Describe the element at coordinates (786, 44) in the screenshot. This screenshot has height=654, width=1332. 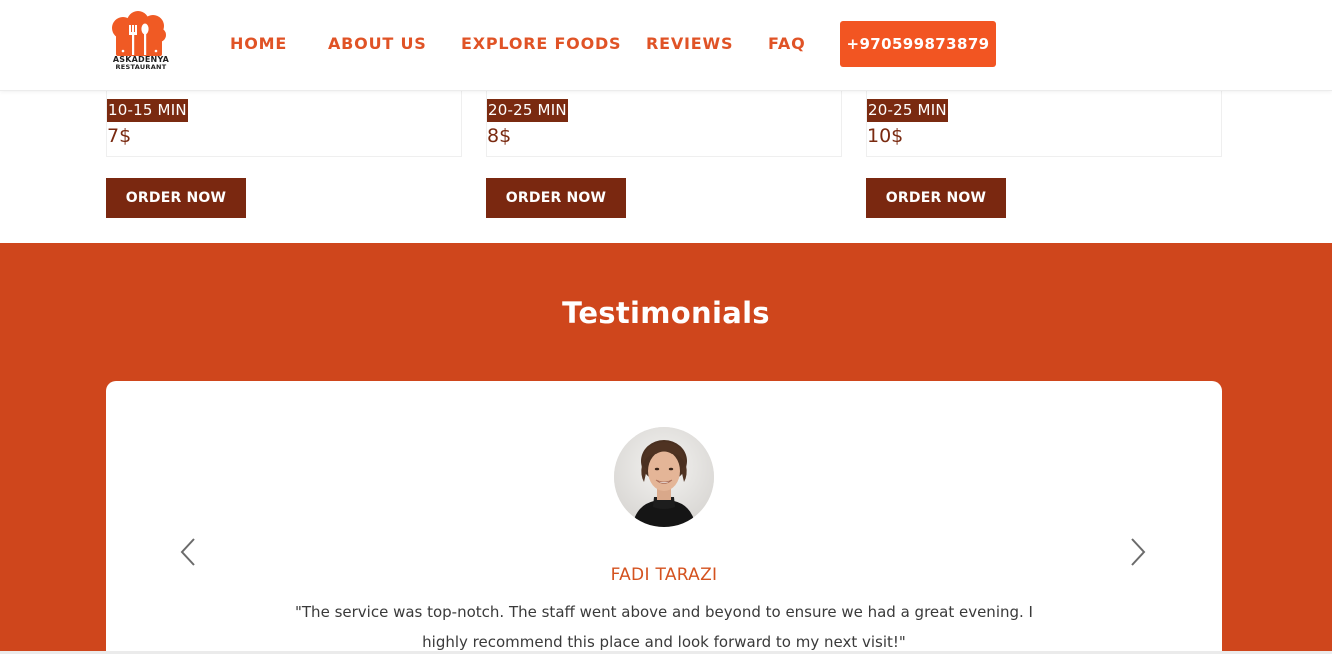
I see `nav-faq: FAQ` at that location.